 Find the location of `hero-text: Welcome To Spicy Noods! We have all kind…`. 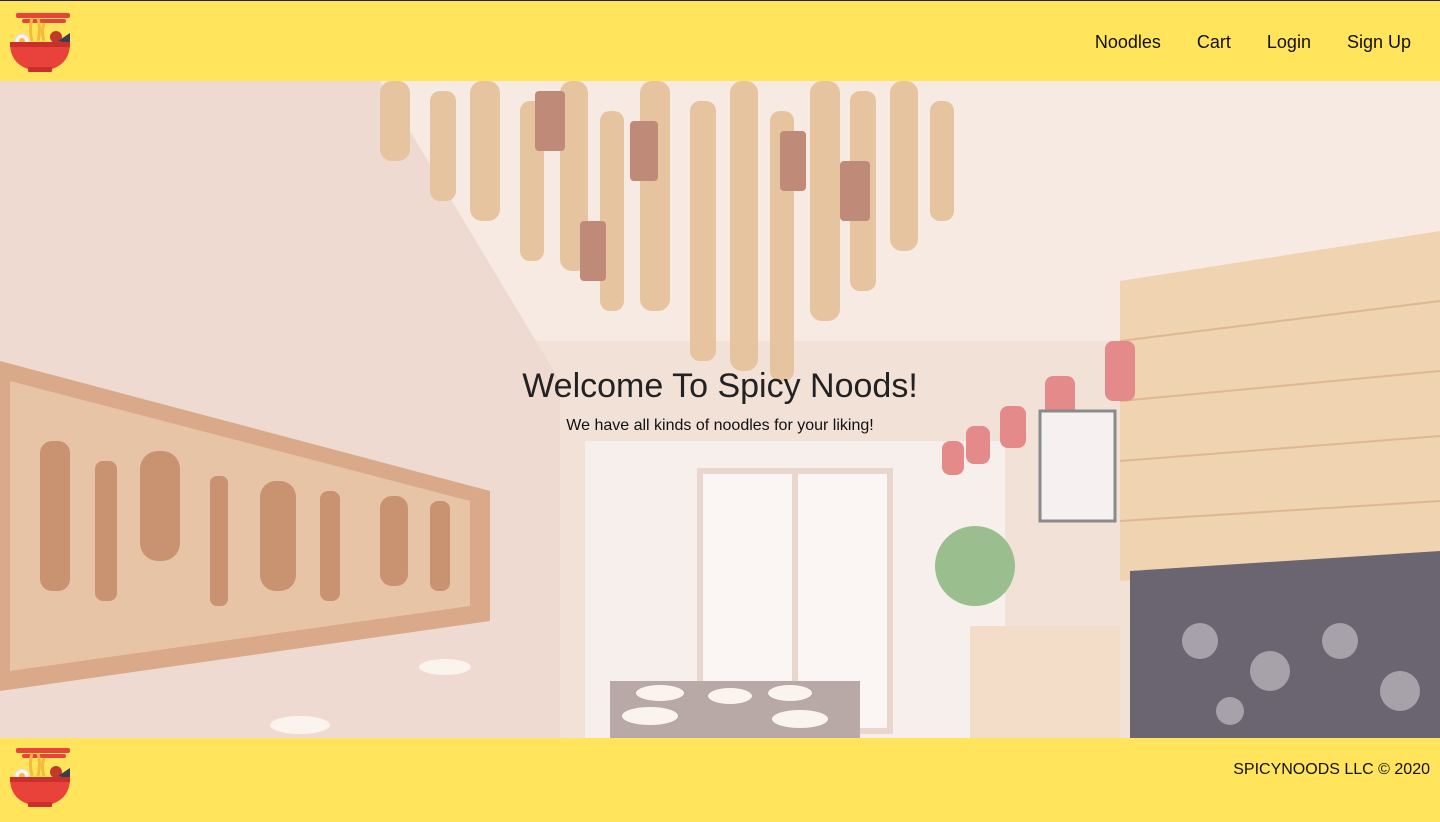

hero-text: Welcome To Spicy Noods! We have all kind… is located at coordinates (720, 401).